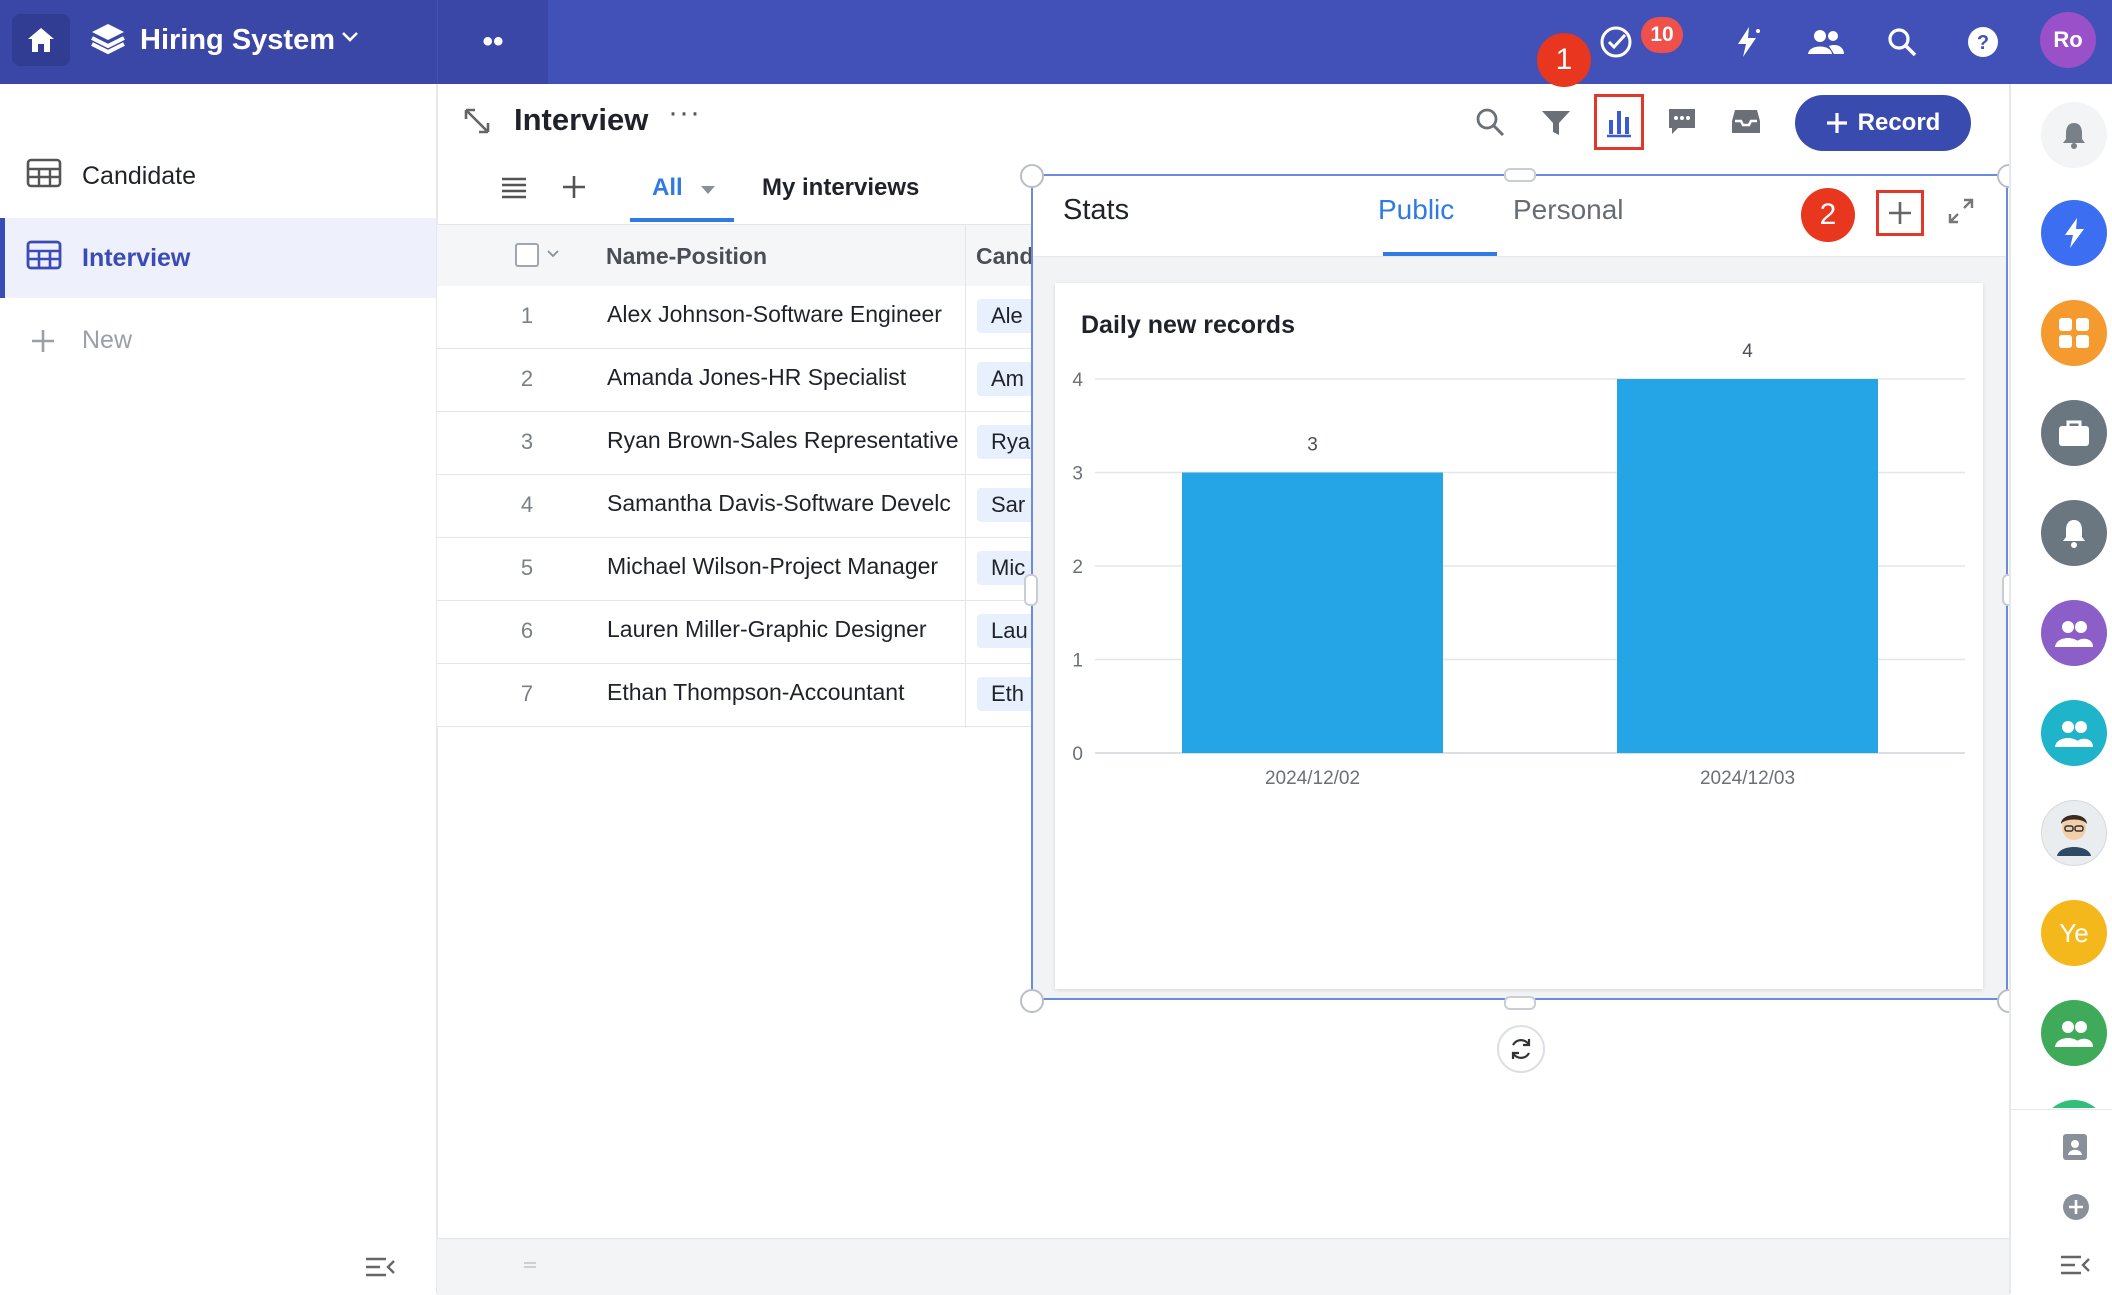 This screenshot has height=1295, width=2112. What do you see at coordinates (139, 175) in the screenshot?
I see `sidebar-item-label: Candidate` at bounding box center [139, 175].